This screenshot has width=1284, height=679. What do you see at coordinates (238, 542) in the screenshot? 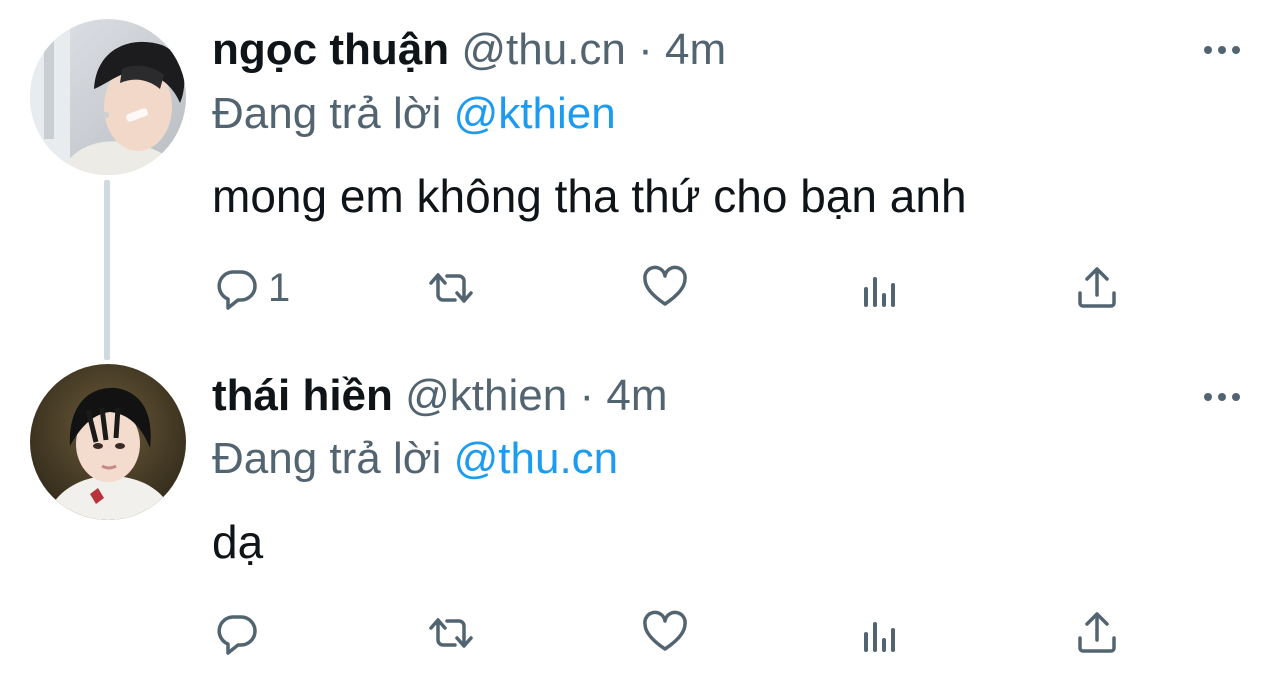
I see `tweet-text: dạ` at bounding box center [238, 542].